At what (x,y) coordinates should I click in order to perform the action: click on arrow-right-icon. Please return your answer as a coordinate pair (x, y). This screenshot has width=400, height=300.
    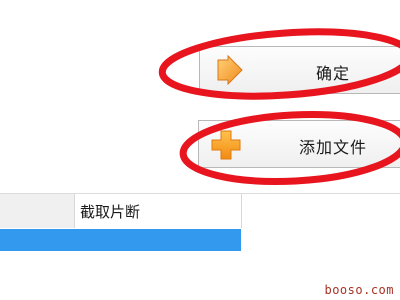
    Looking at the image, I should click on (229, 70).